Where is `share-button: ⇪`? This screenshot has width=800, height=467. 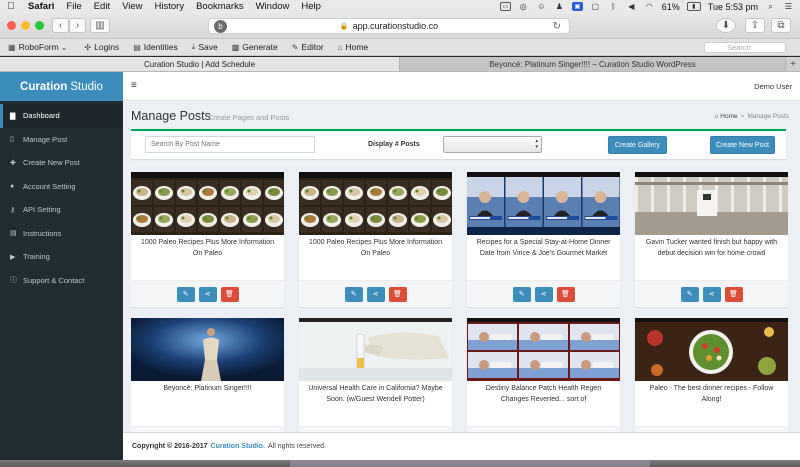 share-button: ⇪ is located at coordinates (755, 25).